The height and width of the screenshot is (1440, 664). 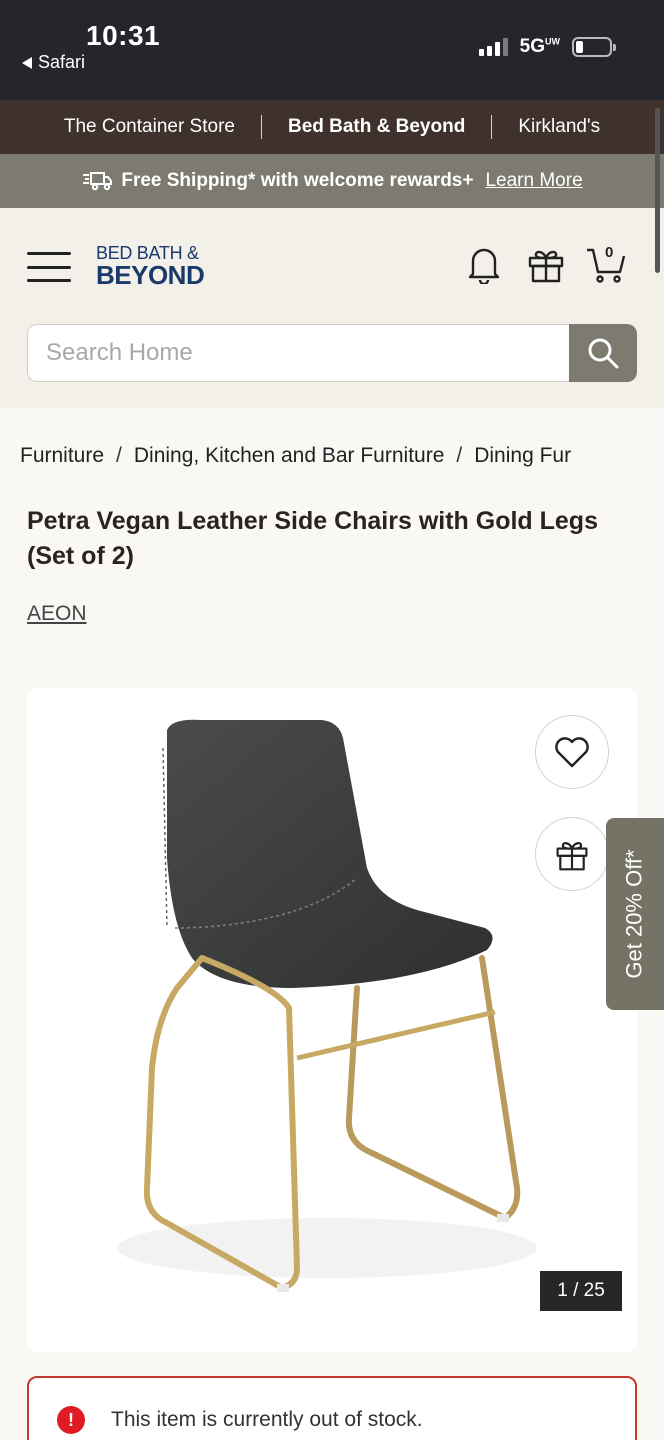 I want to click on image-counter: 1 / 25, so click(x=581, y=1291).